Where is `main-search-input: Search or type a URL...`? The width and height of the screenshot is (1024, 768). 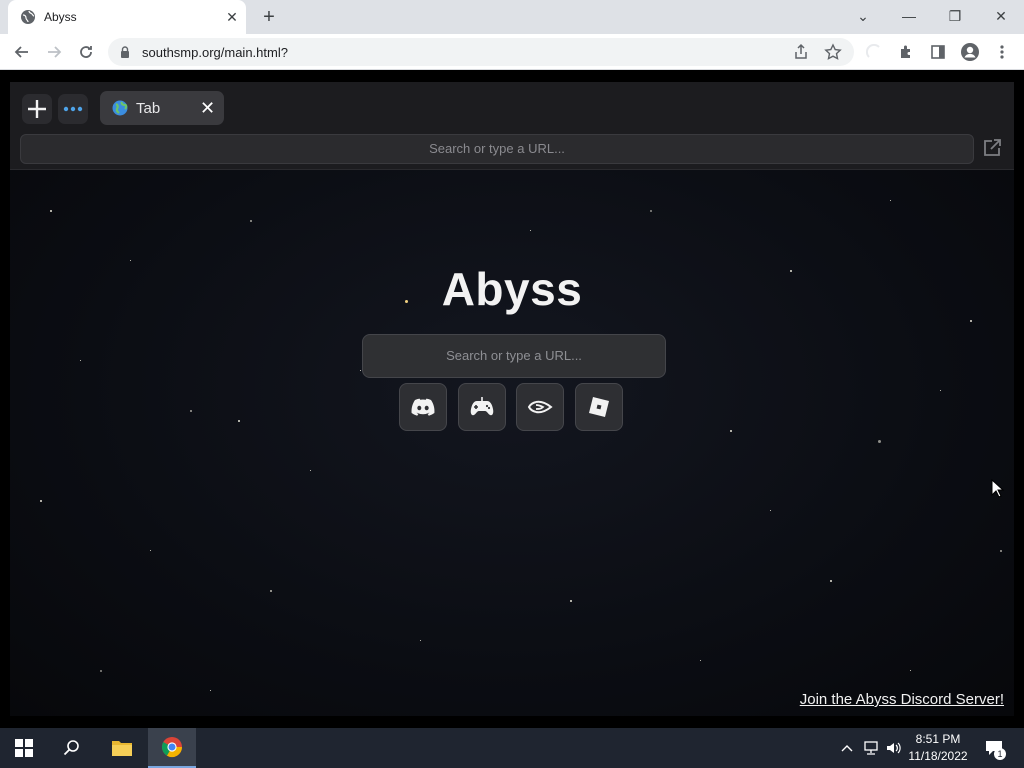
main-search-input: Search or type a URL... is located at coordinates (514, 356).